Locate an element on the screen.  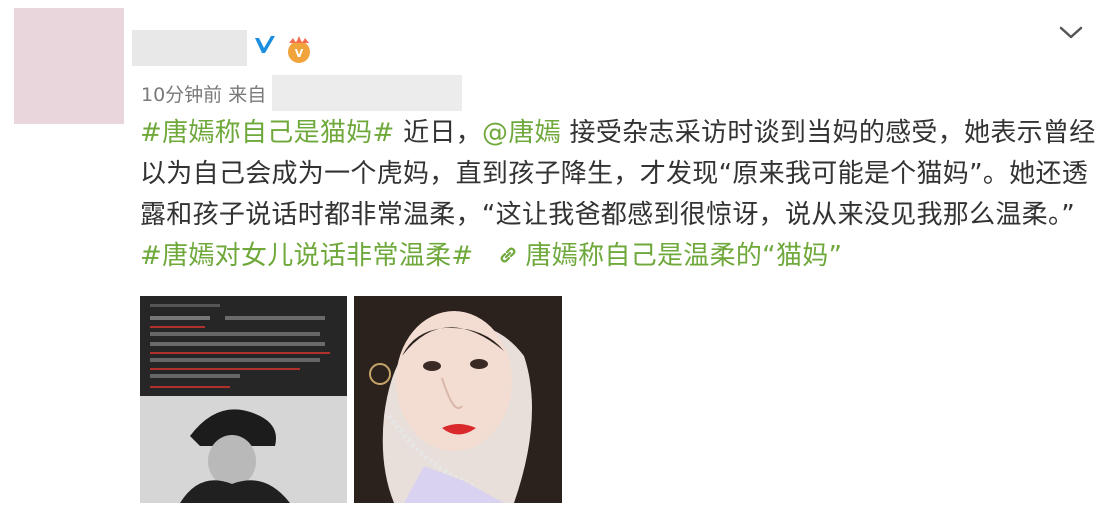
content-line-1: #唐嫣称自己是猫妈# 近日，@唐嫣 接受杂志采访时谈到当妈的感受，她表示曾经 is located at coordinates (620, 133).